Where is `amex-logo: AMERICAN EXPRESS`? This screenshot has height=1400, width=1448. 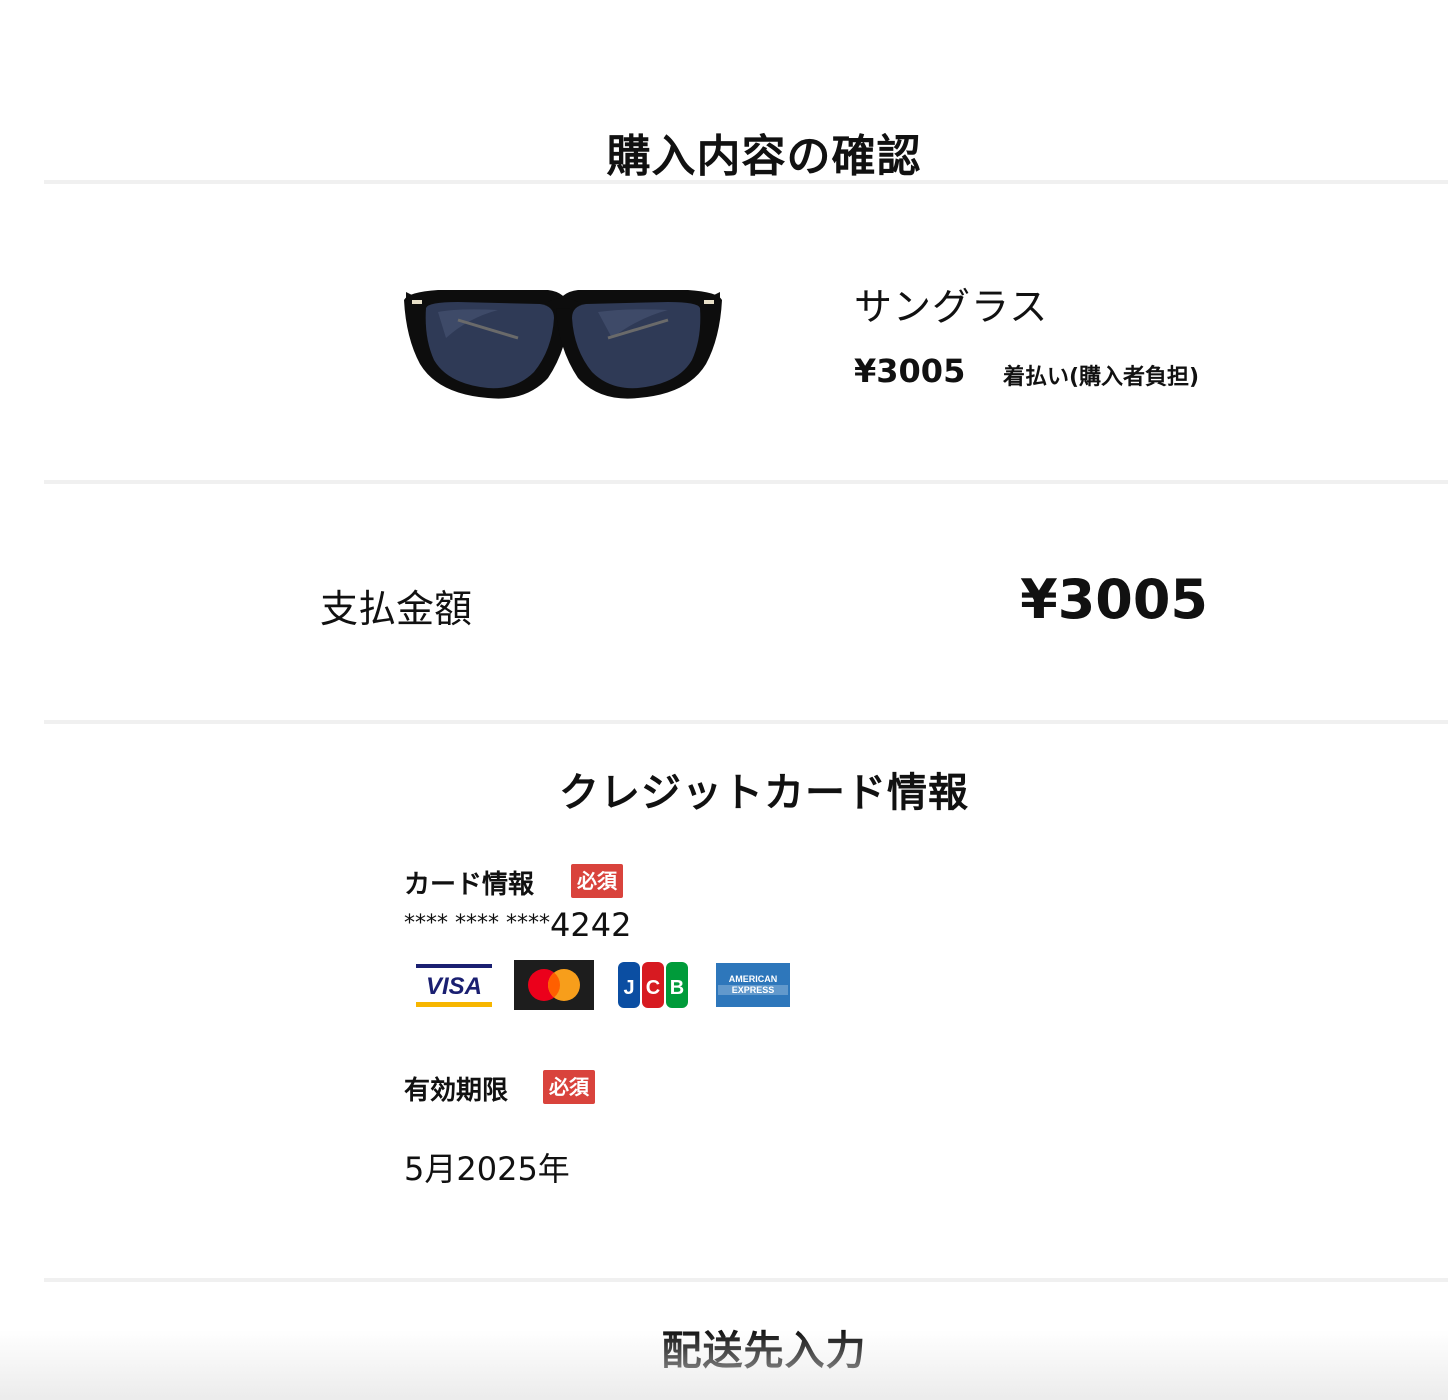 amex-logo: AMERICAN EXPRESS is located at coordinates (753, 985).